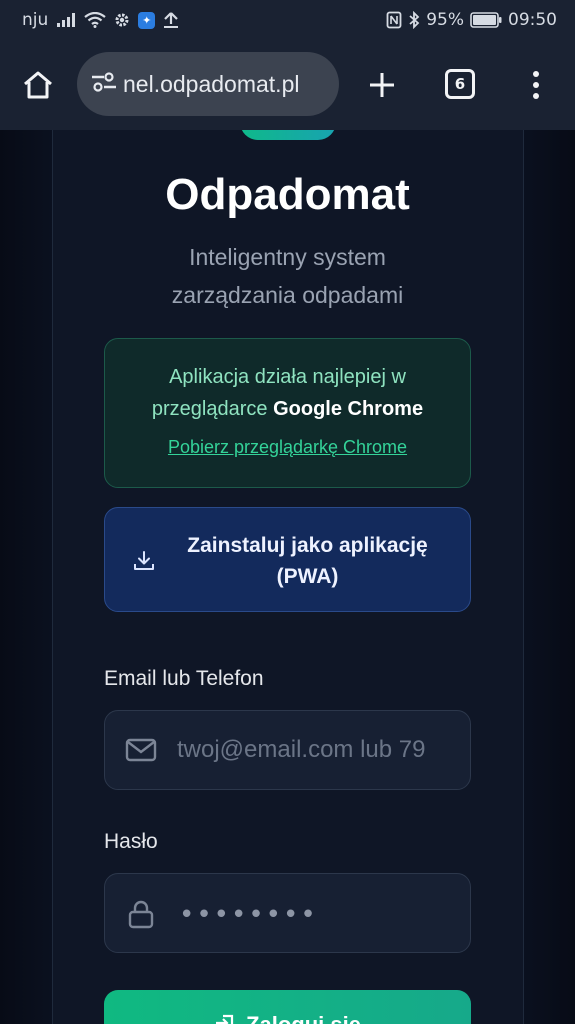 The image size is (575, 1024). What do you see at coordinates (104, 84) in the screenshot?
I see `site-settings-icon` at bounding box center [104, 84].